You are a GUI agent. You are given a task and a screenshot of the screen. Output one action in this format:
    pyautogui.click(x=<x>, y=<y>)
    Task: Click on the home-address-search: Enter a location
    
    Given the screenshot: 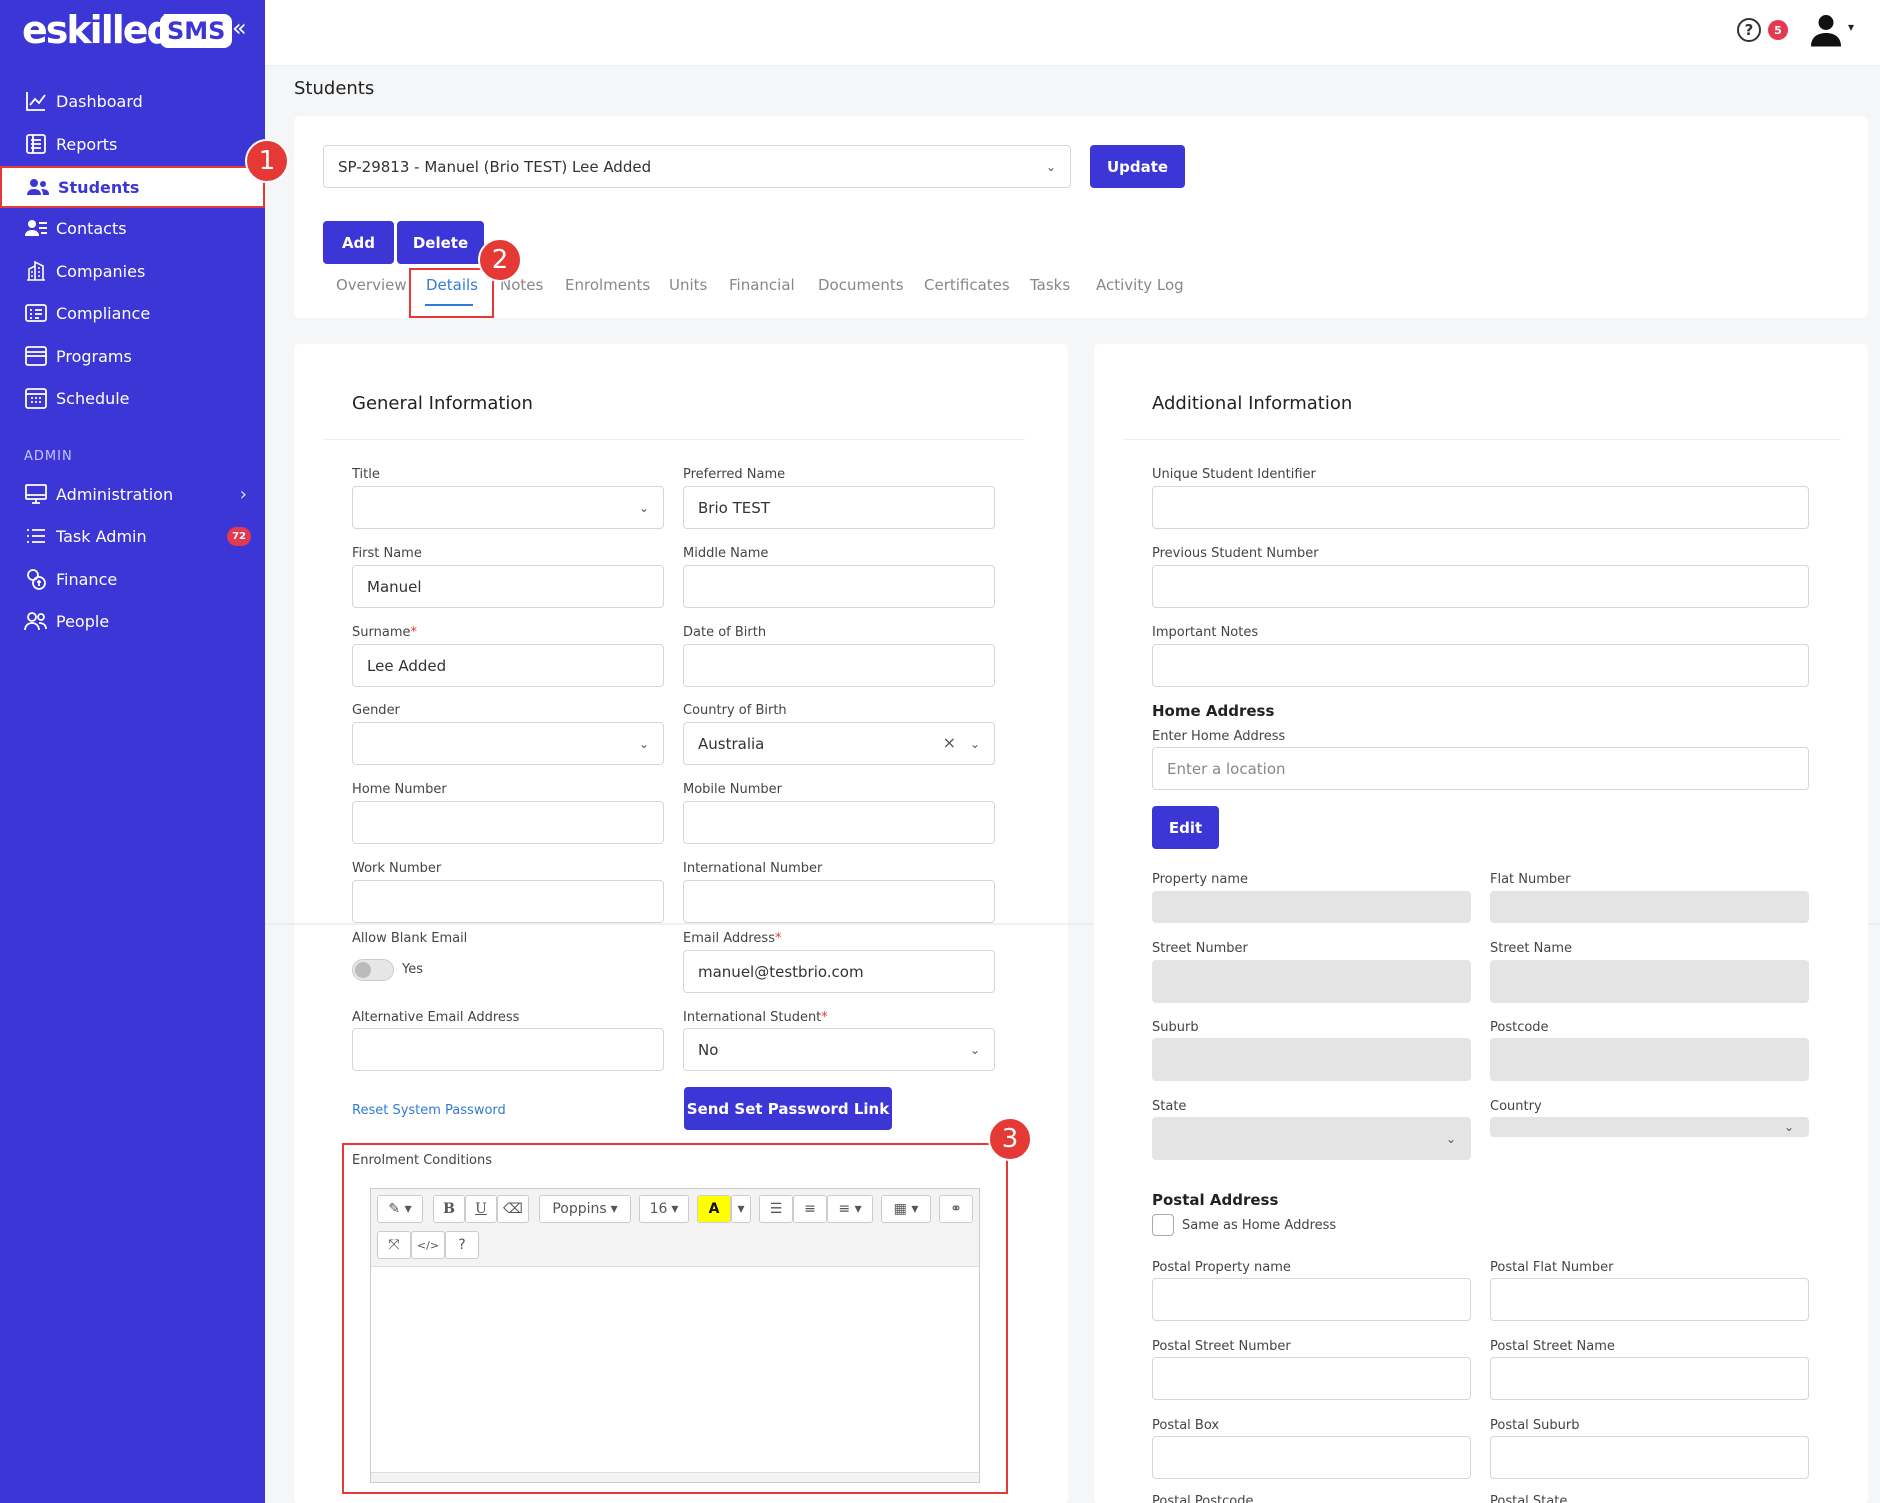 What is the action you would take?
    pyautogui.click(x=1480, y=768)
    